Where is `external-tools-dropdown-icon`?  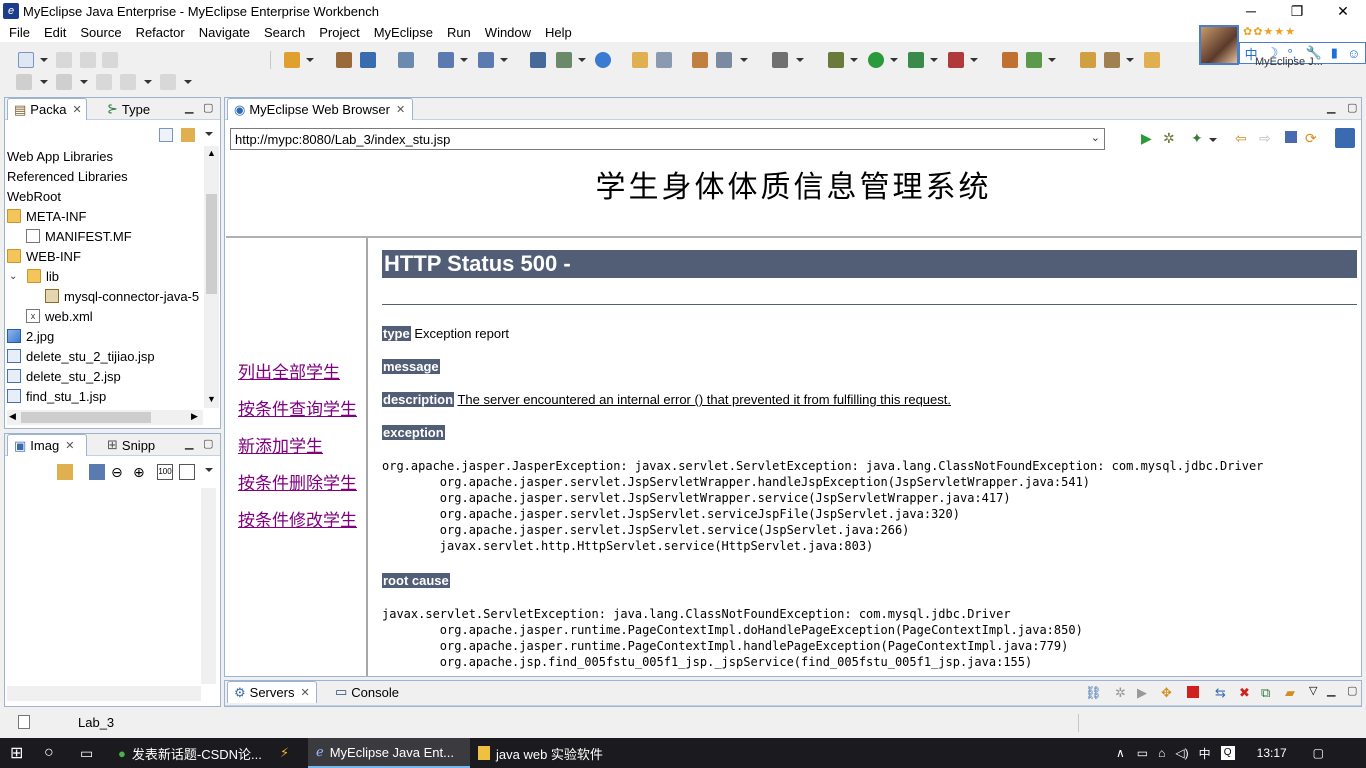
external-tools-dropdown-icon is located at coordinates (974, 60).